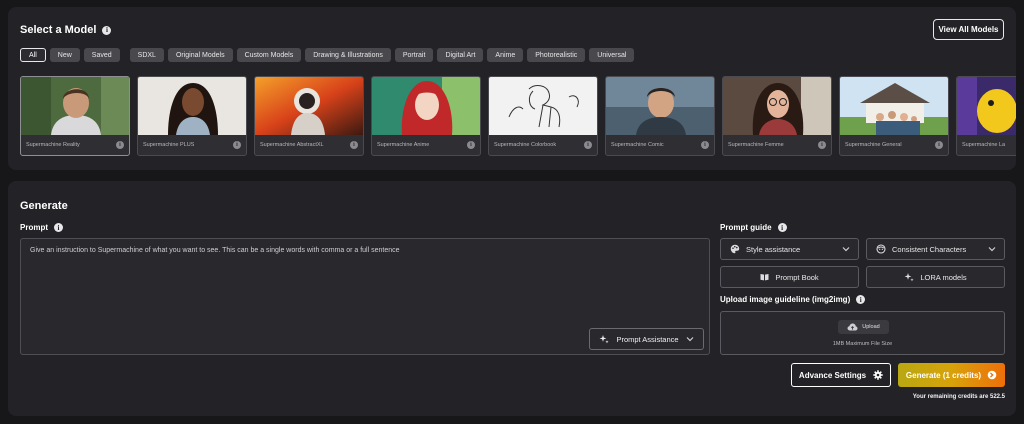  Describe the element at coordinates (878, 375) in the screenshot. I see `gear-icon` at that location.